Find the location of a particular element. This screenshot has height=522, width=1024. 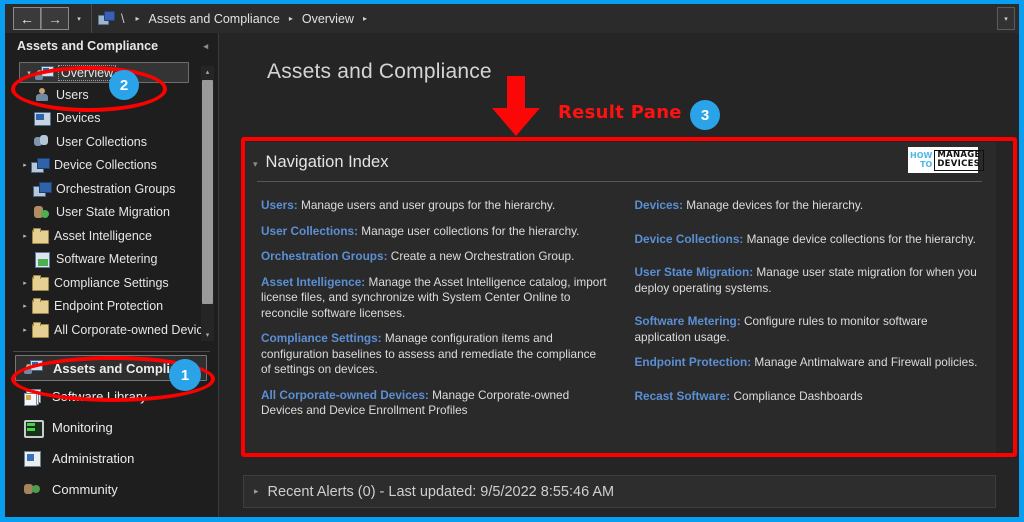

navigation-index-title: Navigation Index is located at coordinates (327, 162).